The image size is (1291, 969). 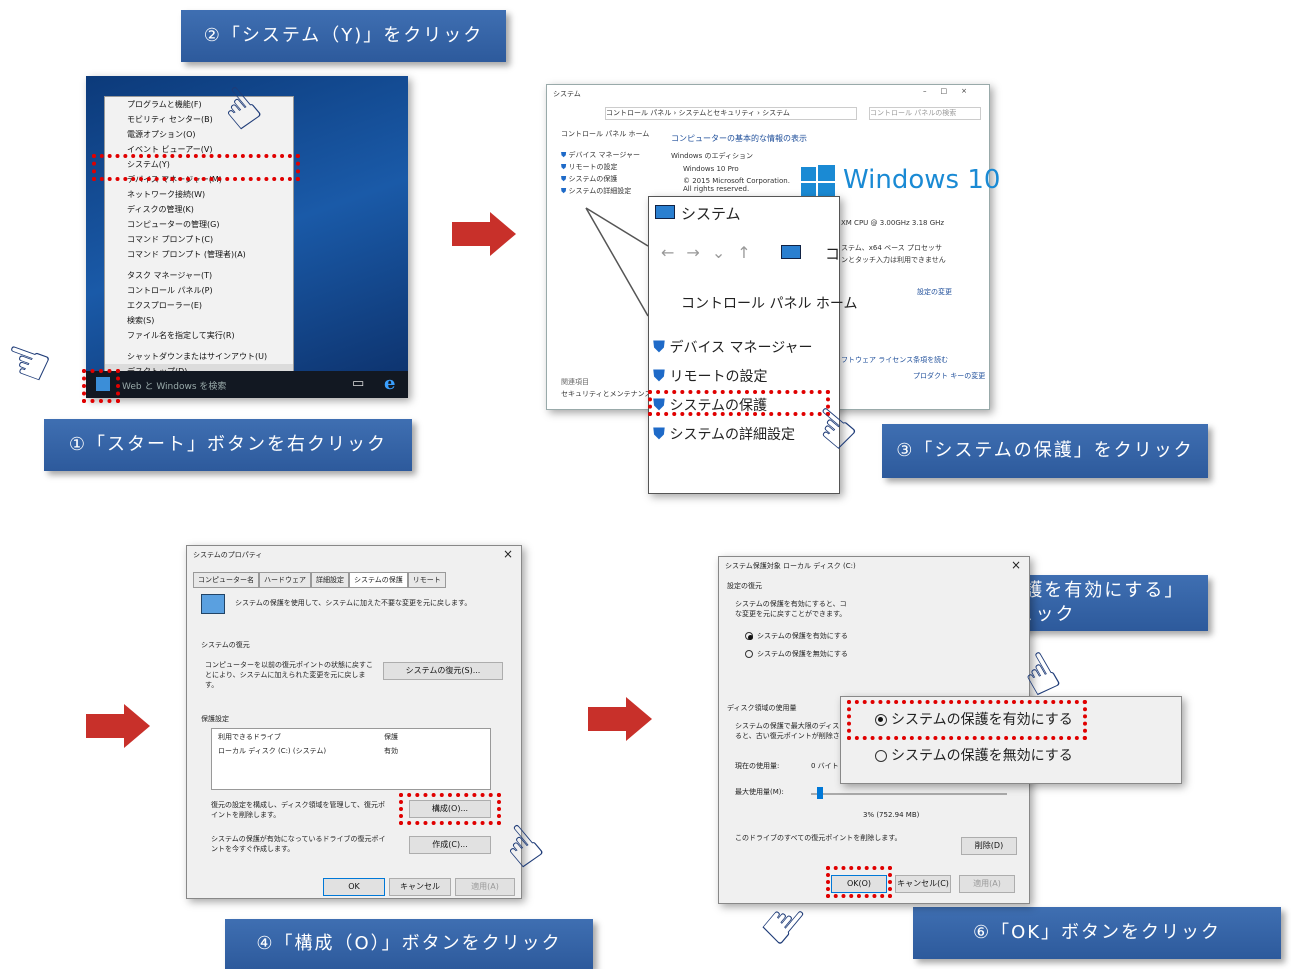 What do you see at coordinates (739, 403) in the screenshot?
I see `highlight-system-protection` at bounding box center [739, 403].